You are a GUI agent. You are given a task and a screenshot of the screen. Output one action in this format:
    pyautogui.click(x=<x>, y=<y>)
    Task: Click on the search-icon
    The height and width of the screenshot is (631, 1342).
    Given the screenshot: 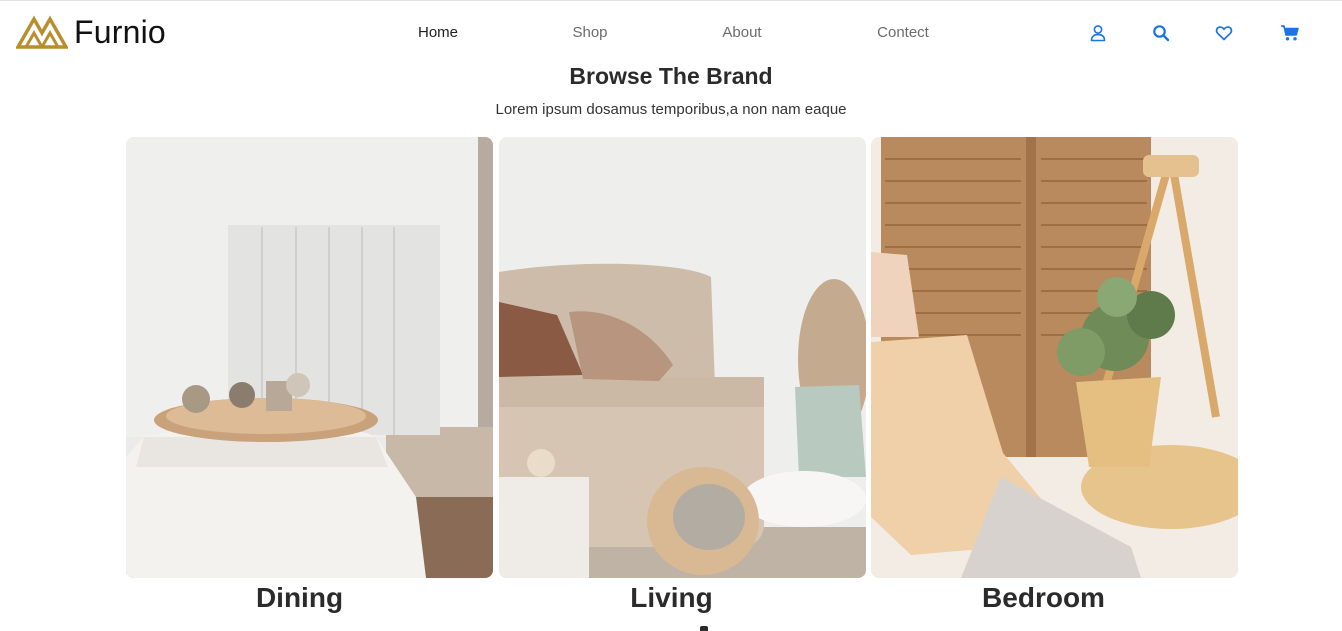 What is the action you would take?
    pyautogui.click(x=1161, y=33)
    